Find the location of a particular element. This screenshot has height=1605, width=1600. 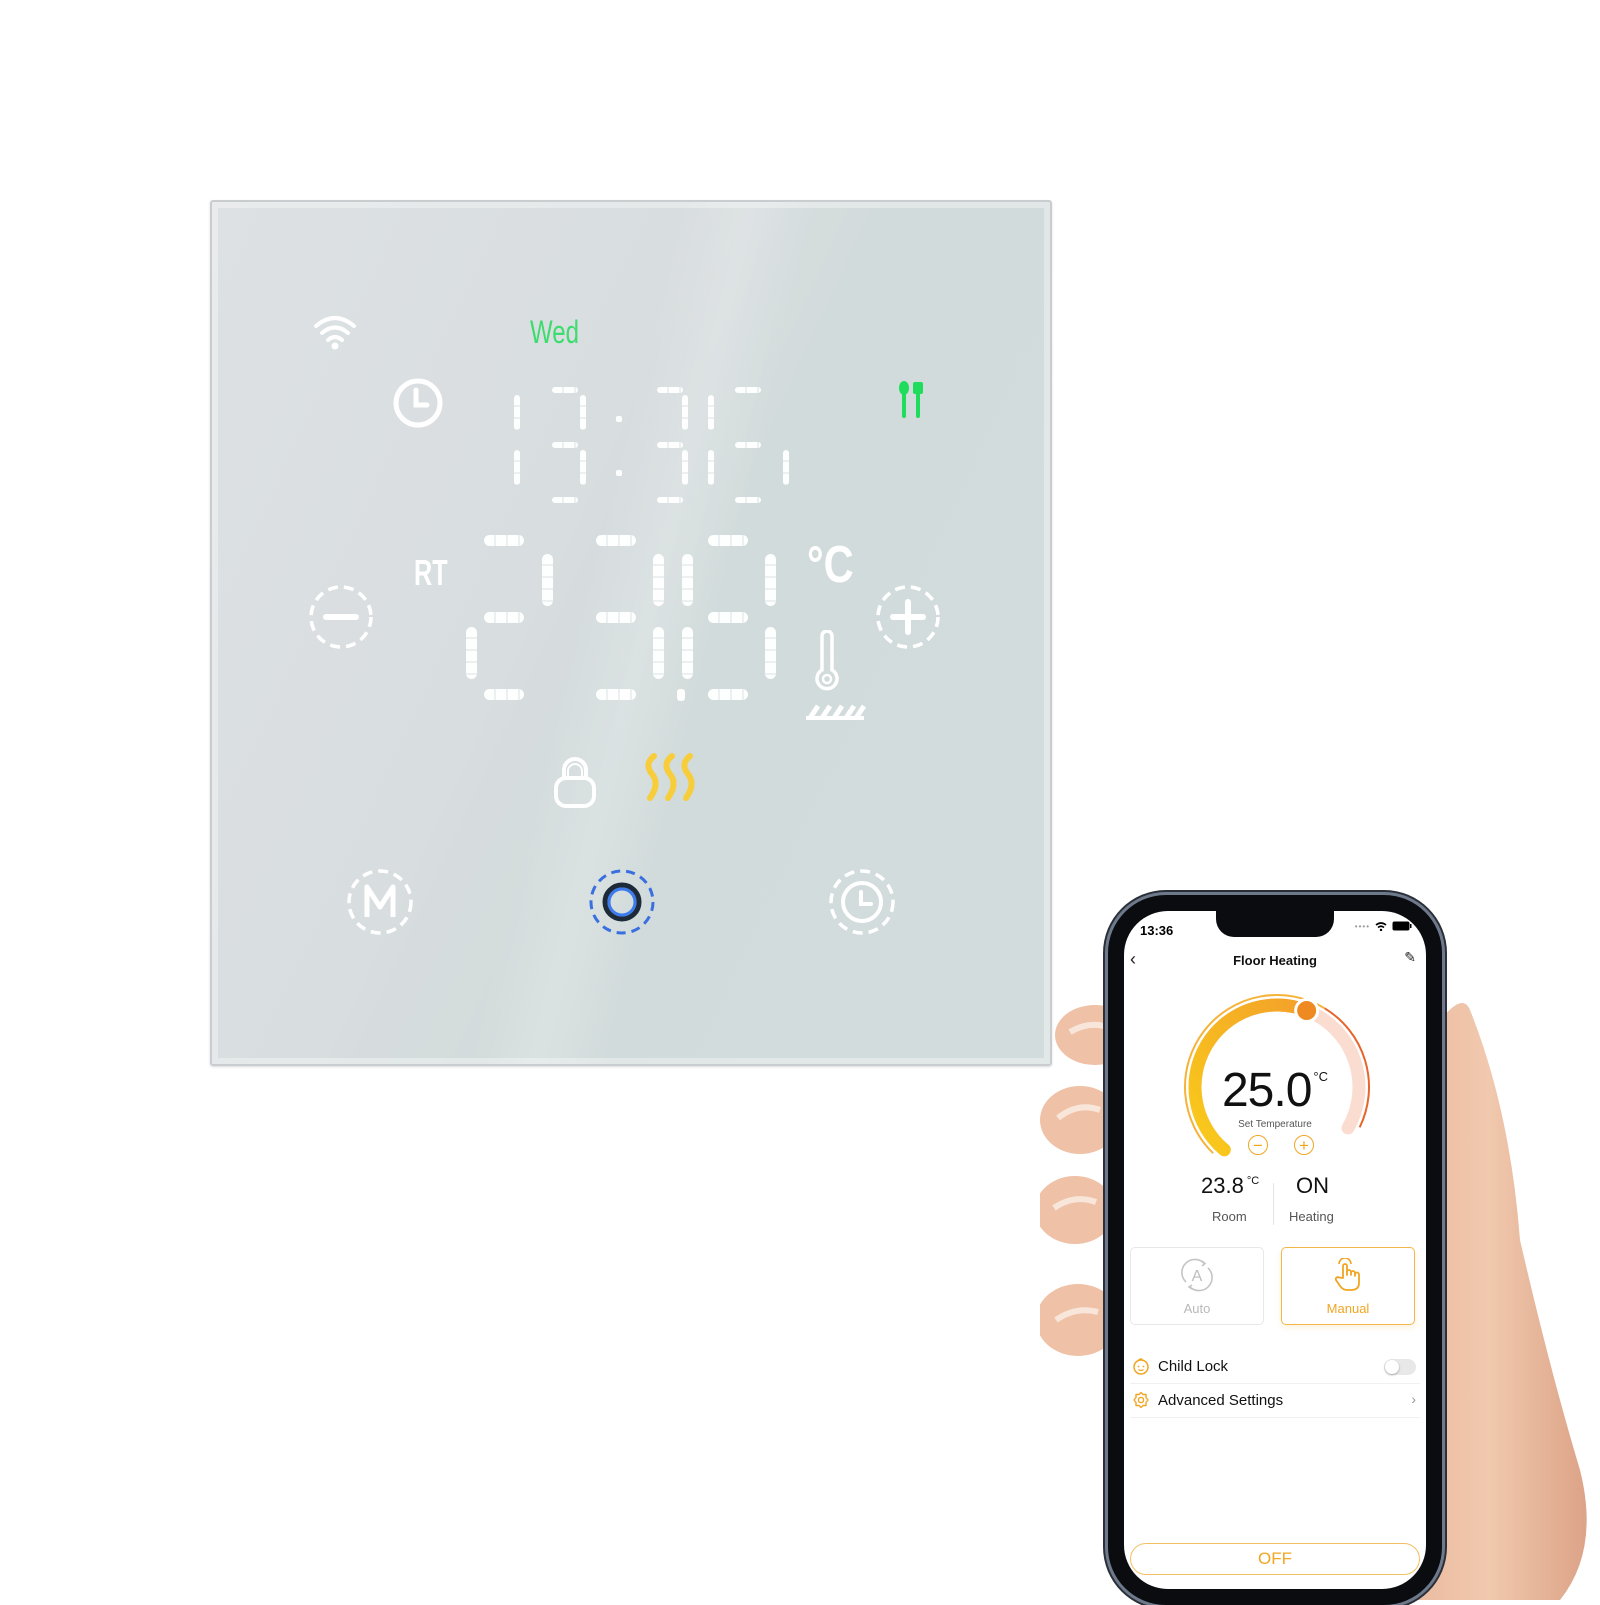

set-temperature-number: 25.0 is located at coordinates (1266, 1090).